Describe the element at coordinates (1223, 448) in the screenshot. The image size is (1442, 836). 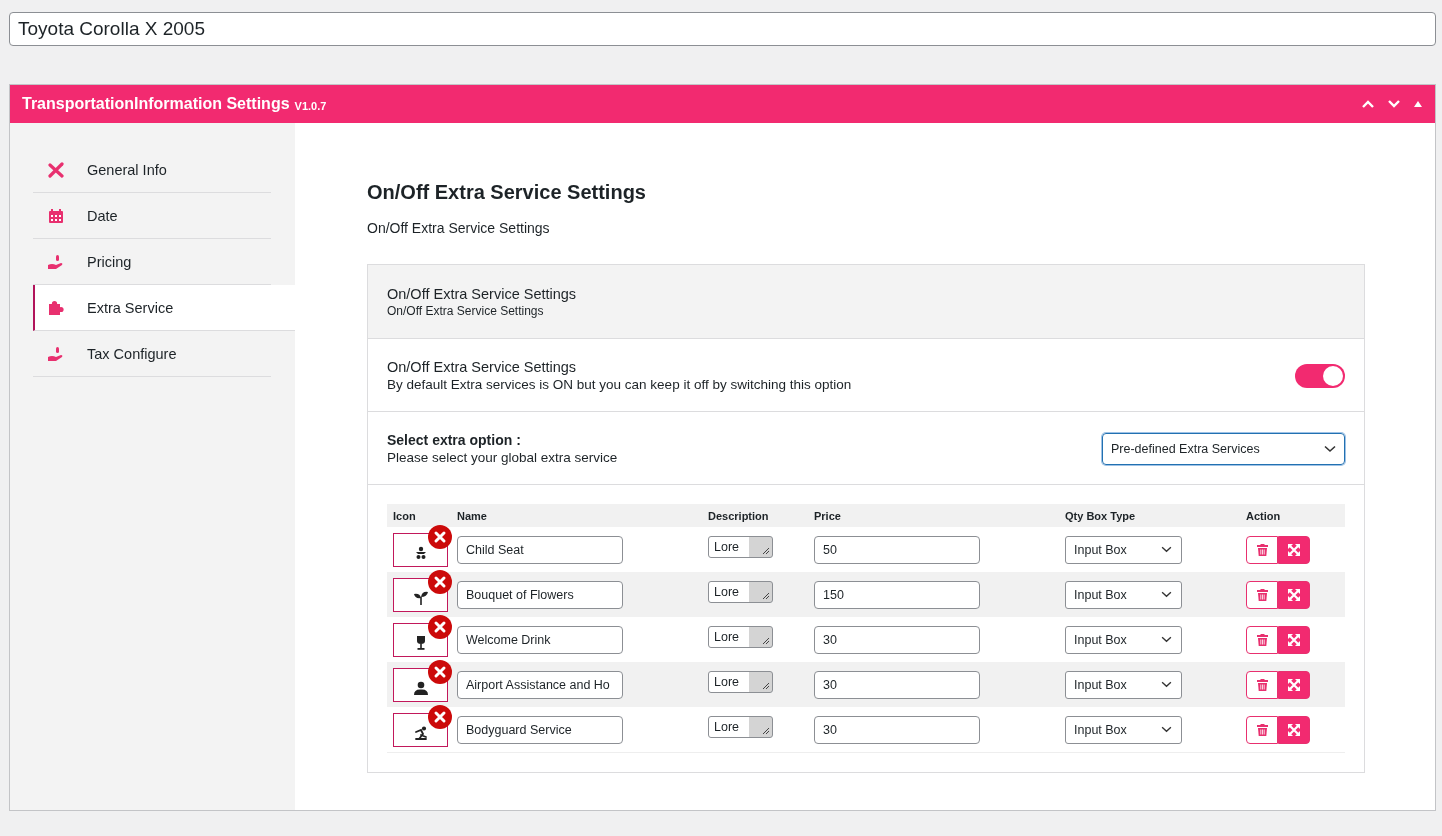
I see `extra-option-dropdown: Pre-defined Extra Services` at that location.